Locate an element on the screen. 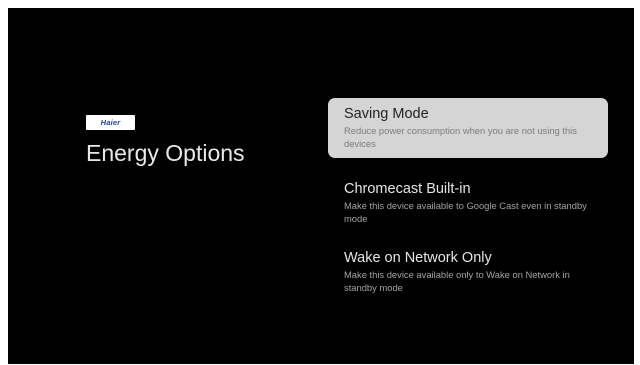  haier-logo: Haier is located at coordinates (110, 122).